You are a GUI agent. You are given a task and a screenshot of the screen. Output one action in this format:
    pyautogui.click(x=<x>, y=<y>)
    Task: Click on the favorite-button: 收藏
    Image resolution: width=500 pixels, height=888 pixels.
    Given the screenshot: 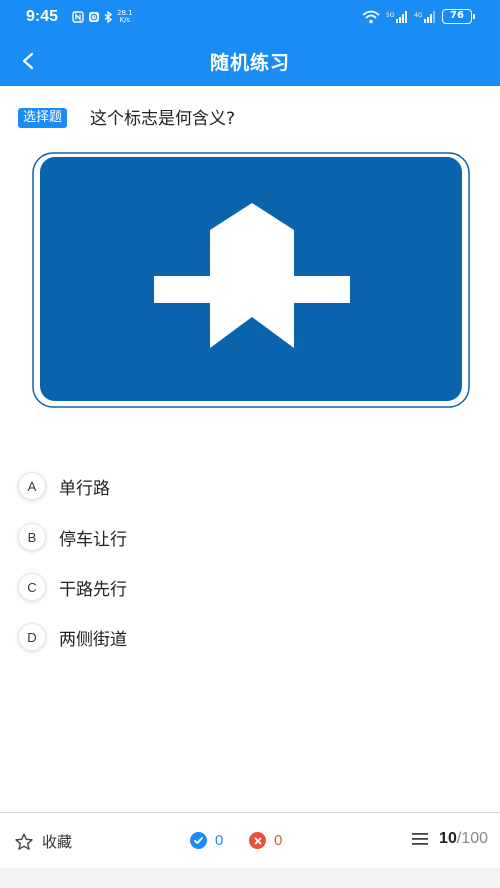 What is the action you would take?
    pyautogui.click(x=43, y=841)
    